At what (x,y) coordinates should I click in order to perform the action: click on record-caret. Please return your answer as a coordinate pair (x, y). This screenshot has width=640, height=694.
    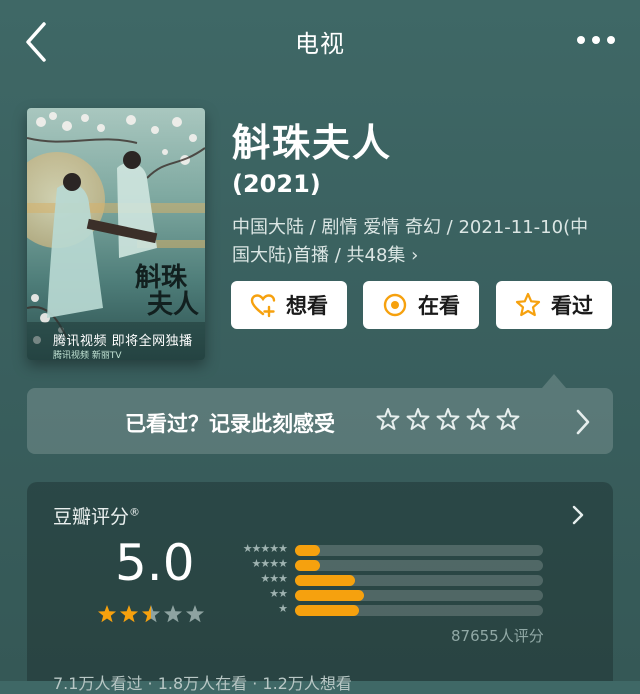
    Looking at the image, I should click on (554, 381).